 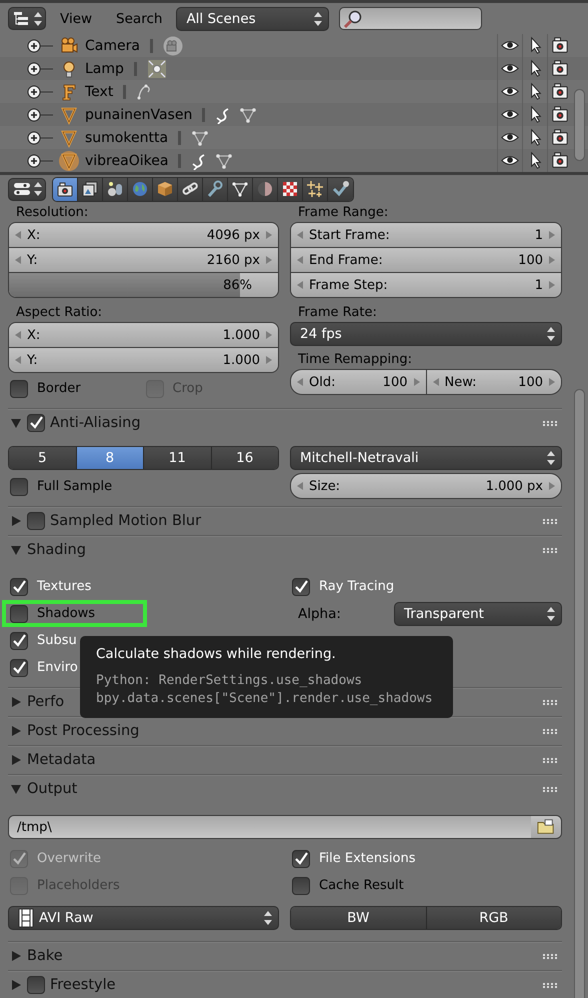 What do you see at coordinates (69, 160) in the screenshot?
I see `triangle-icon` at bounding box center [69, 160].